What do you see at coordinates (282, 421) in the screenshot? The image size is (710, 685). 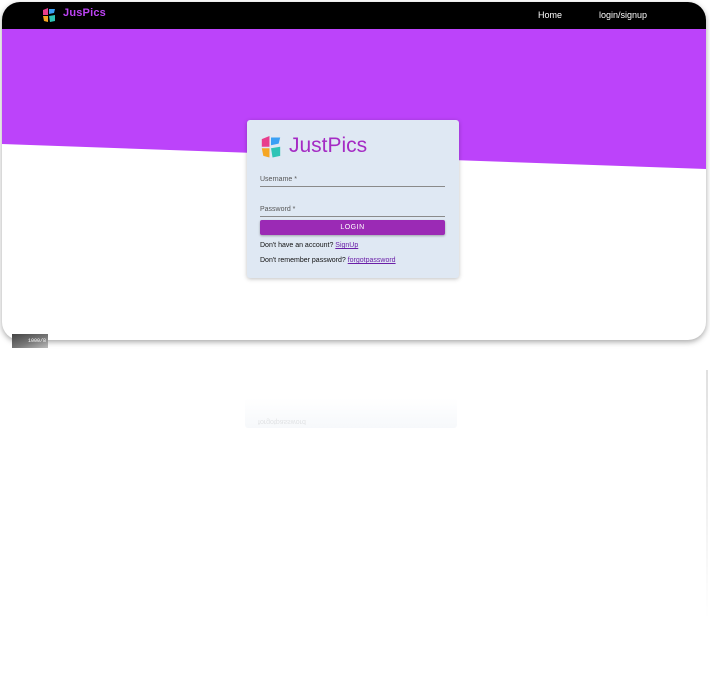 I see `reflection-text: forgotpassword` at bounding box center [282, 421].